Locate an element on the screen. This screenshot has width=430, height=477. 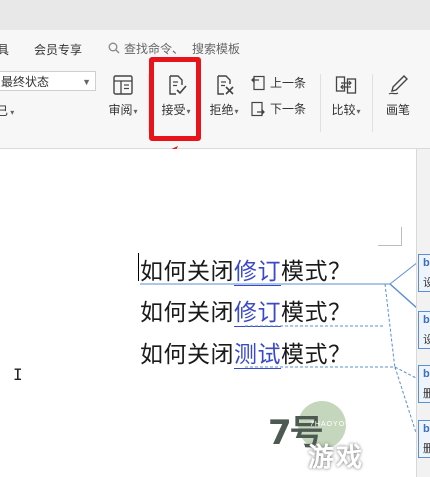
reject-button-label: 拒绝 is located at coordinates (221, 110).